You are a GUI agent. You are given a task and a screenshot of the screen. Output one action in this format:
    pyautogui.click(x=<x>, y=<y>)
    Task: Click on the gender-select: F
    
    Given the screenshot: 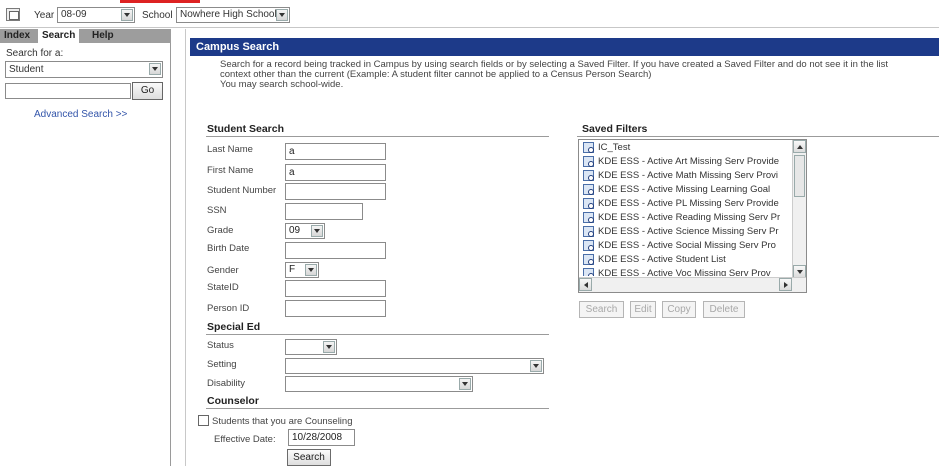 What is the action you would take?
    pyautogui.click(x=302, y=270)
    